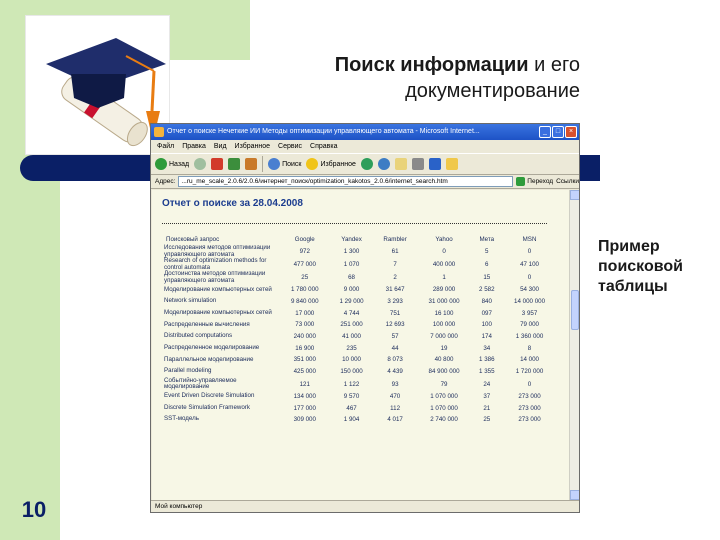 The image size is (720, 540). What do you see at coordinates (34, 509) in the screenshot?
I see `slide-number: 10` at bounding box center [34, 509].